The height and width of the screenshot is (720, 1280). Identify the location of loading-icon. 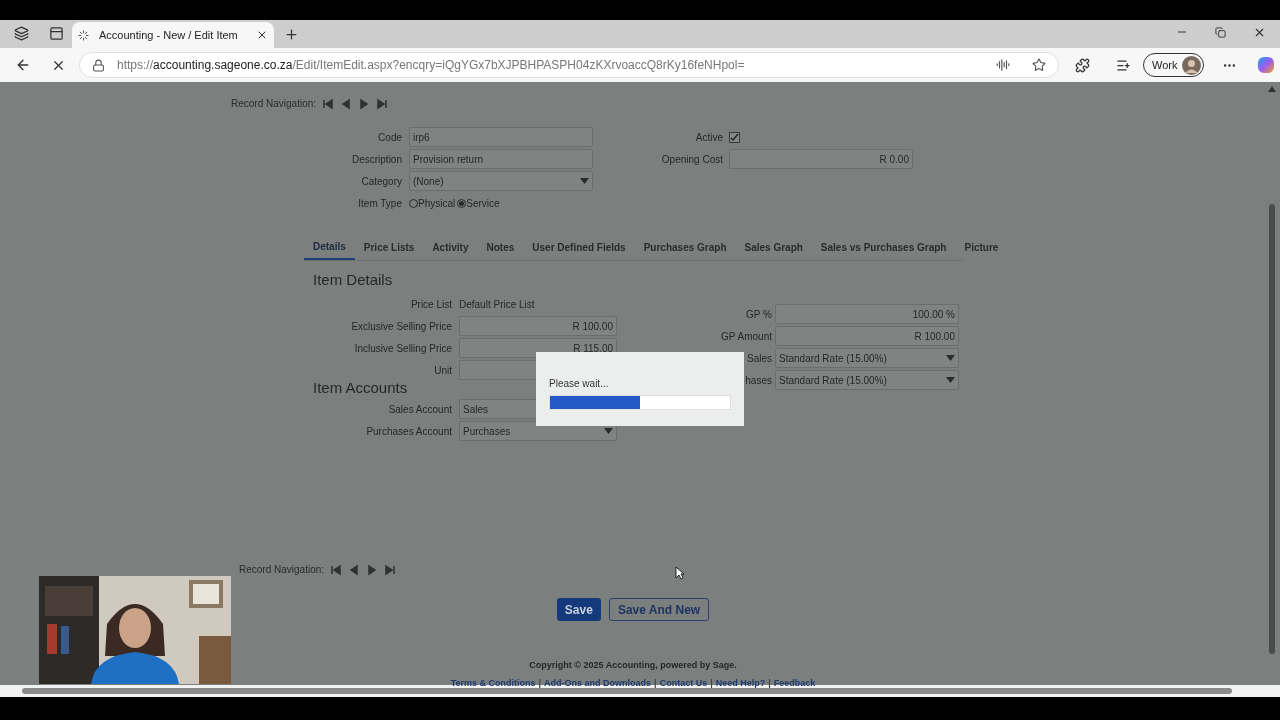
(83, 35).